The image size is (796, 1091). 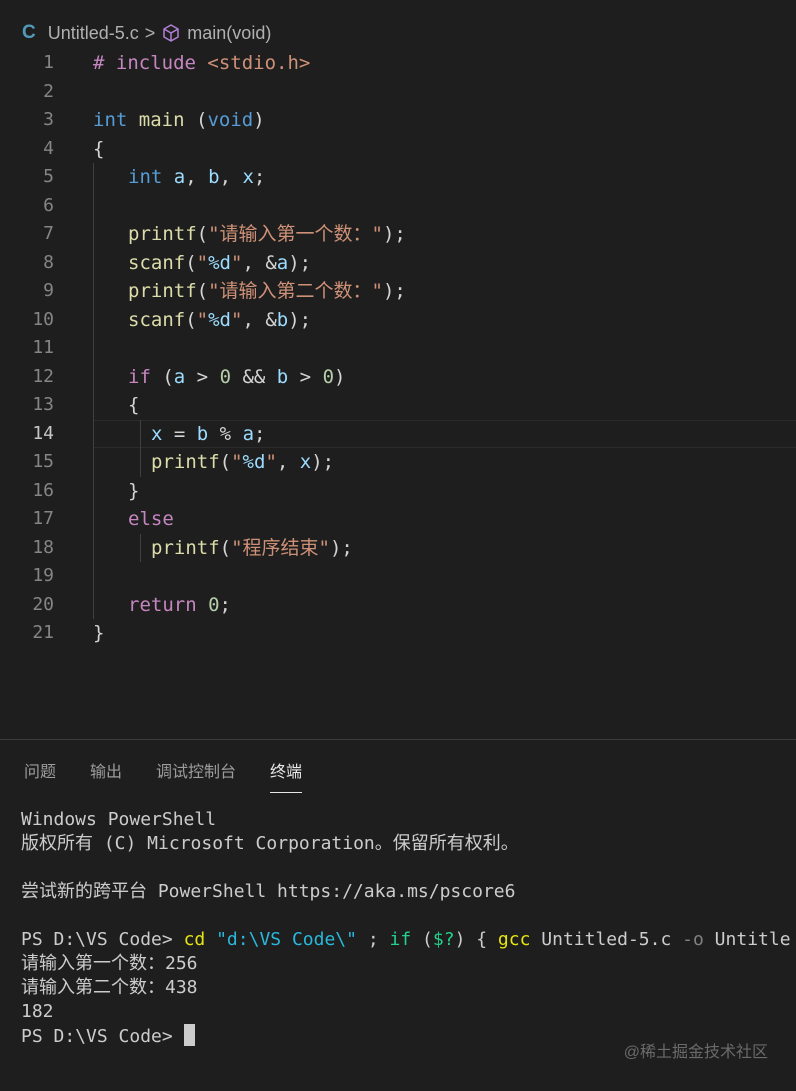 I want to click on line-number: 20, so click(x=43, y=604).